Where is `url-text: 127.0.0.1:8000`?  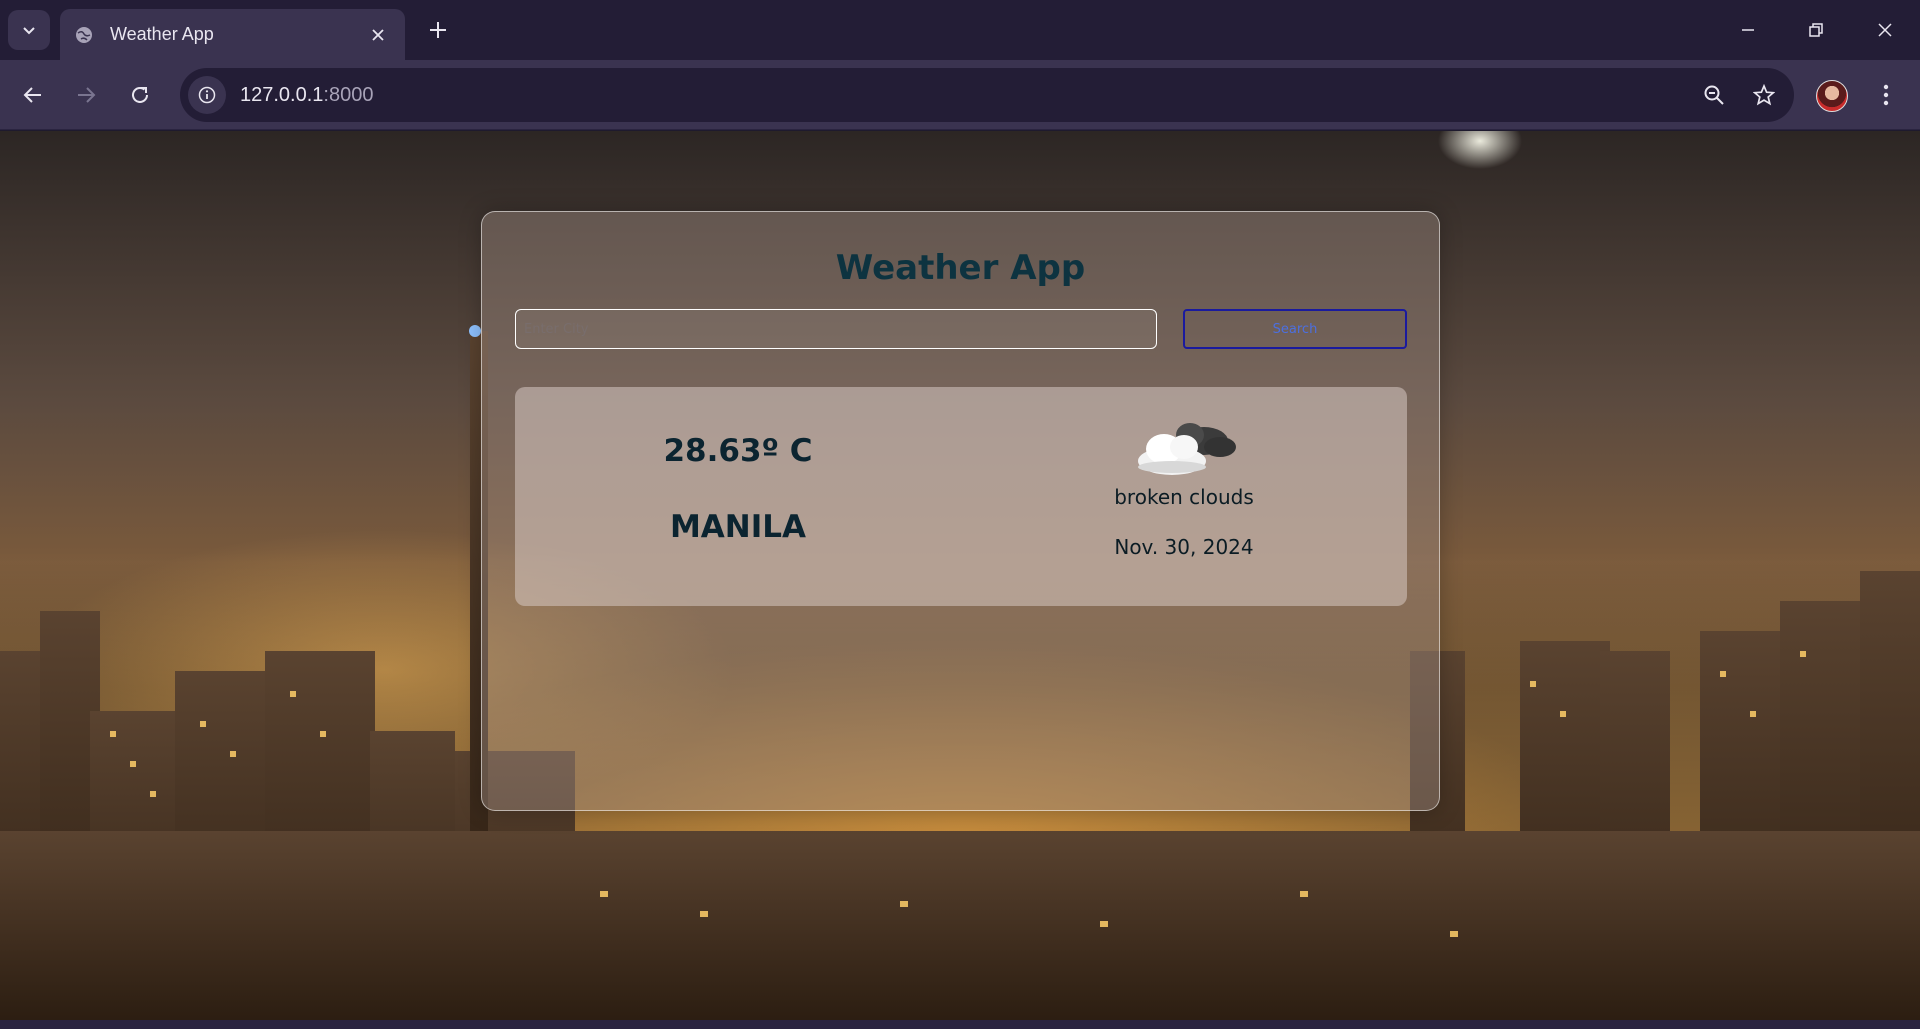
url-text: 127.0.0.1:8000 is located at coordinates (967, 95).